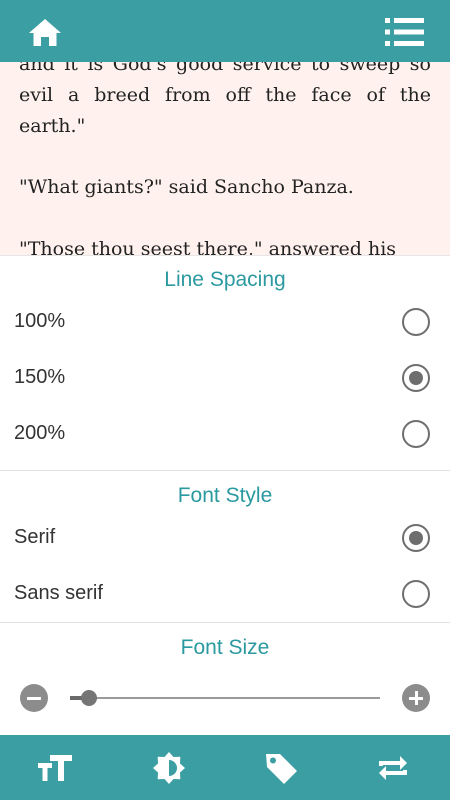  I want to click on reader-paragraph: "What giants?" said Sancho Panza., so click(186, 187).